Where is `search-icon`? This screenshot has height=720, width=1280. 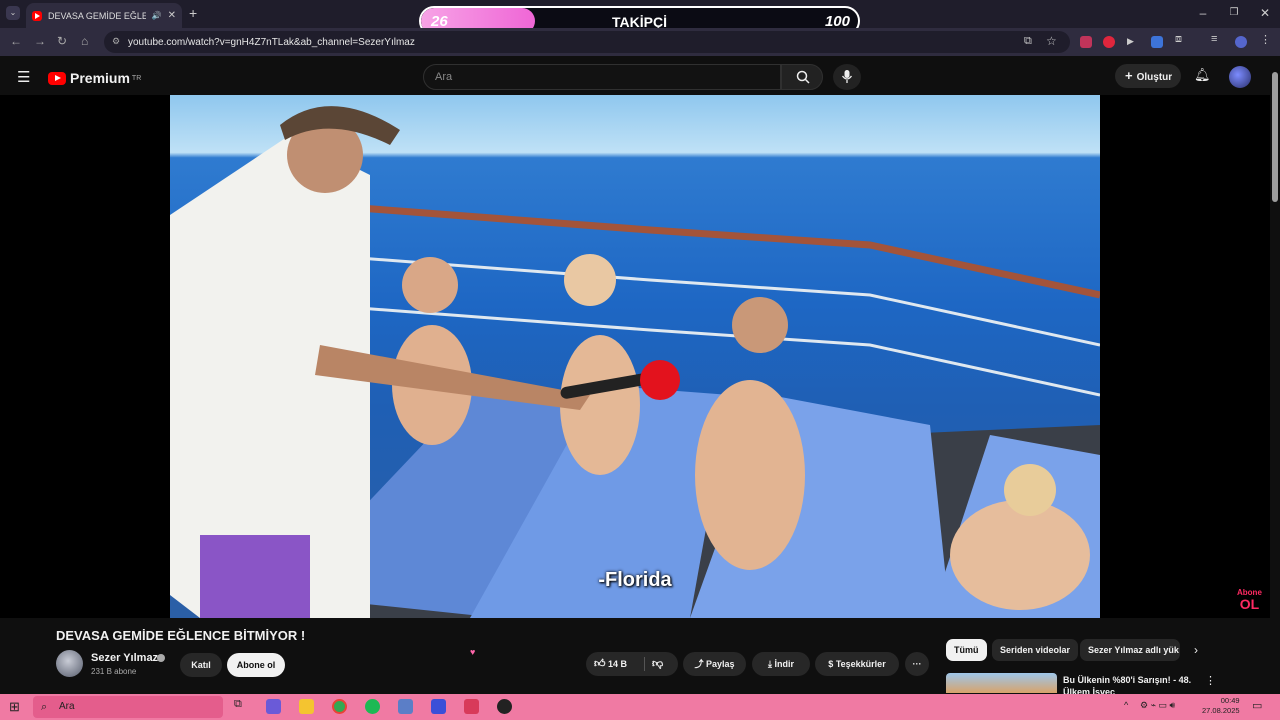
search-icon is located at coordinates (803, 77).